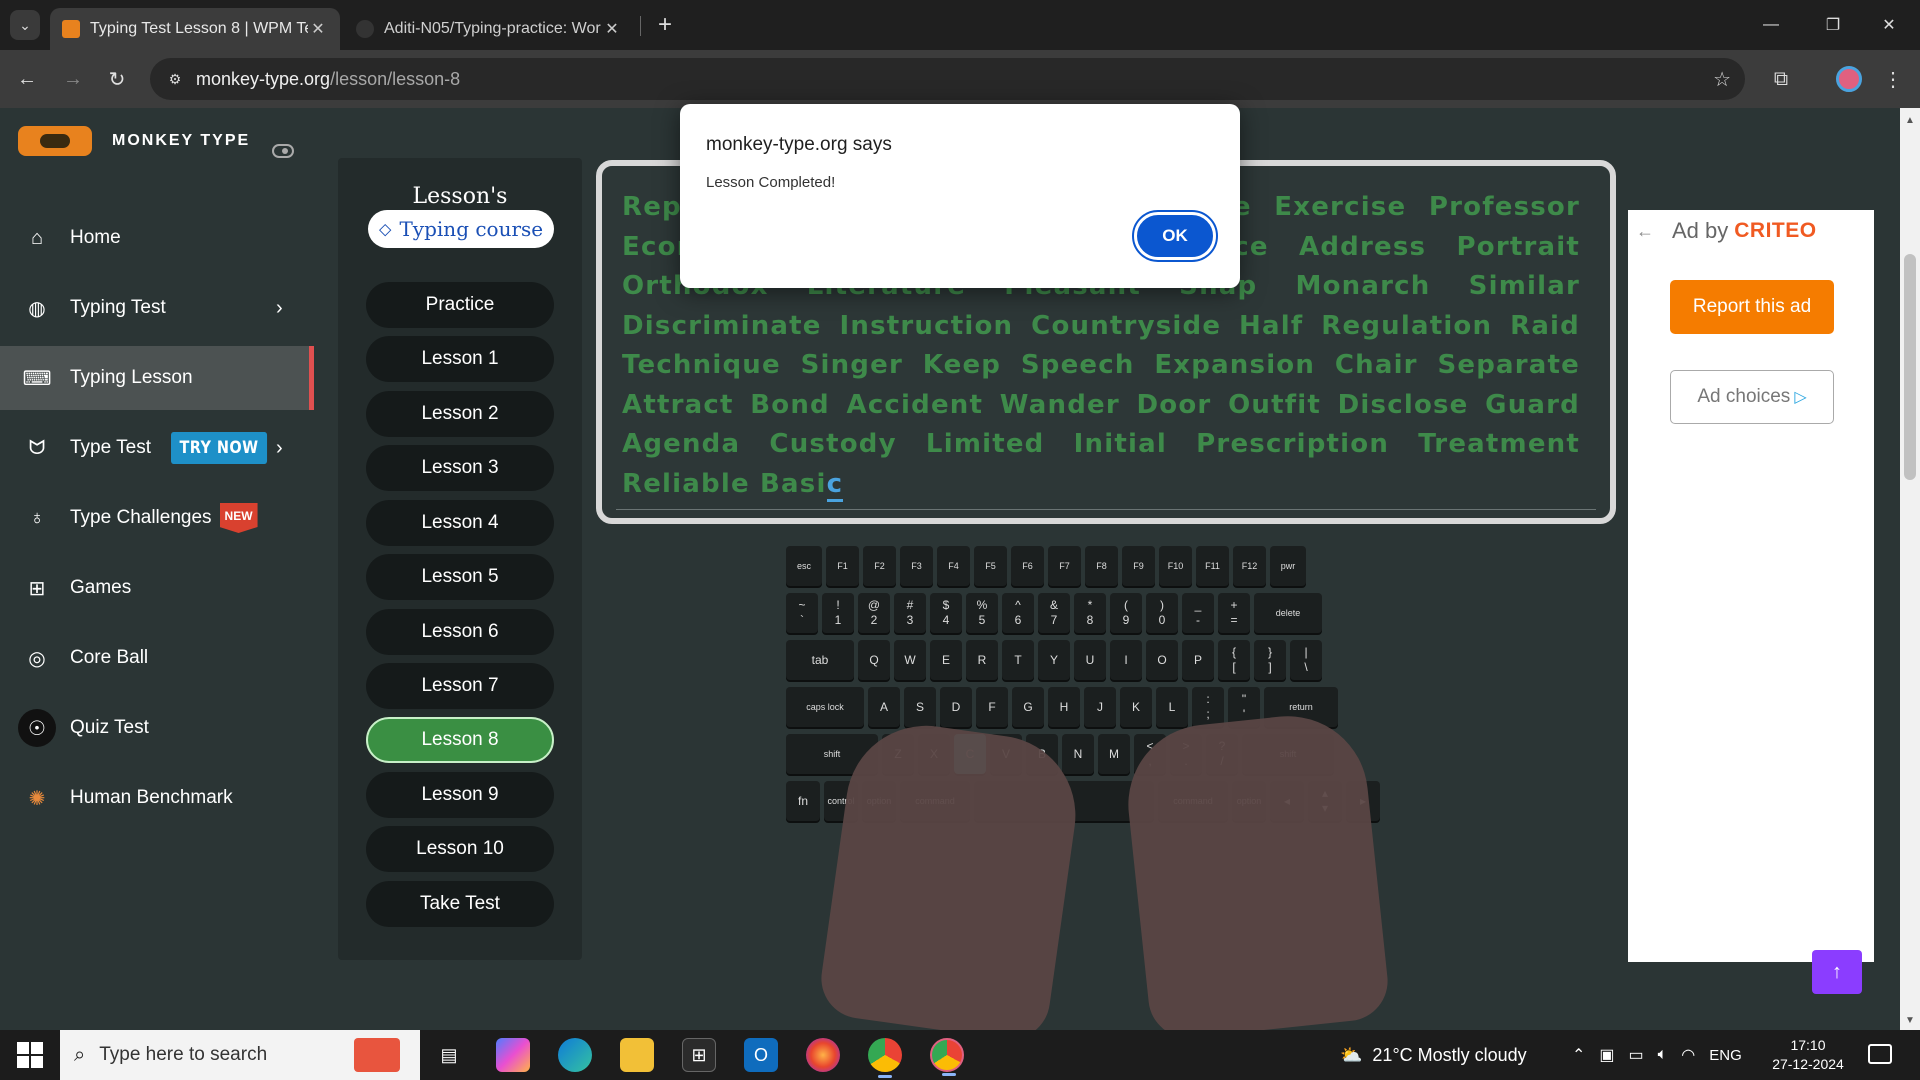 This screenshot has width=1920, height=1080. Describe the element at coordinates (1910, 569) in the screenshot. I see `page-scrollbar: ▲ ▼` at that location.